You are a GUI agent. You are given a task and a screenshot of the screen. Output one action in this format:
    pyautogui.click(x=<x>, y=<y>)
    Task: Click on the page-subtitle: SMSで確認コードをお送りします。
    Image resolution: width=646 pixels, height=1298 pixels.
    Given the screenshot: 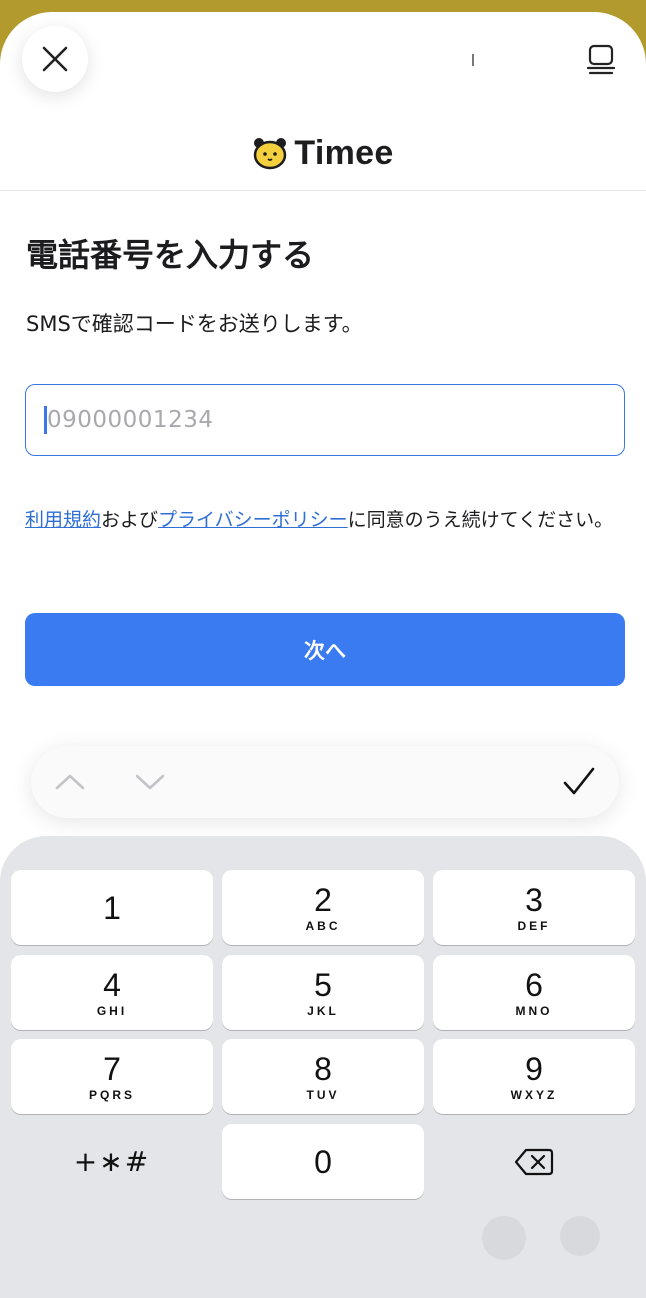 What is the action you would take?
    pyautogui.click(x=194, y=324)
    